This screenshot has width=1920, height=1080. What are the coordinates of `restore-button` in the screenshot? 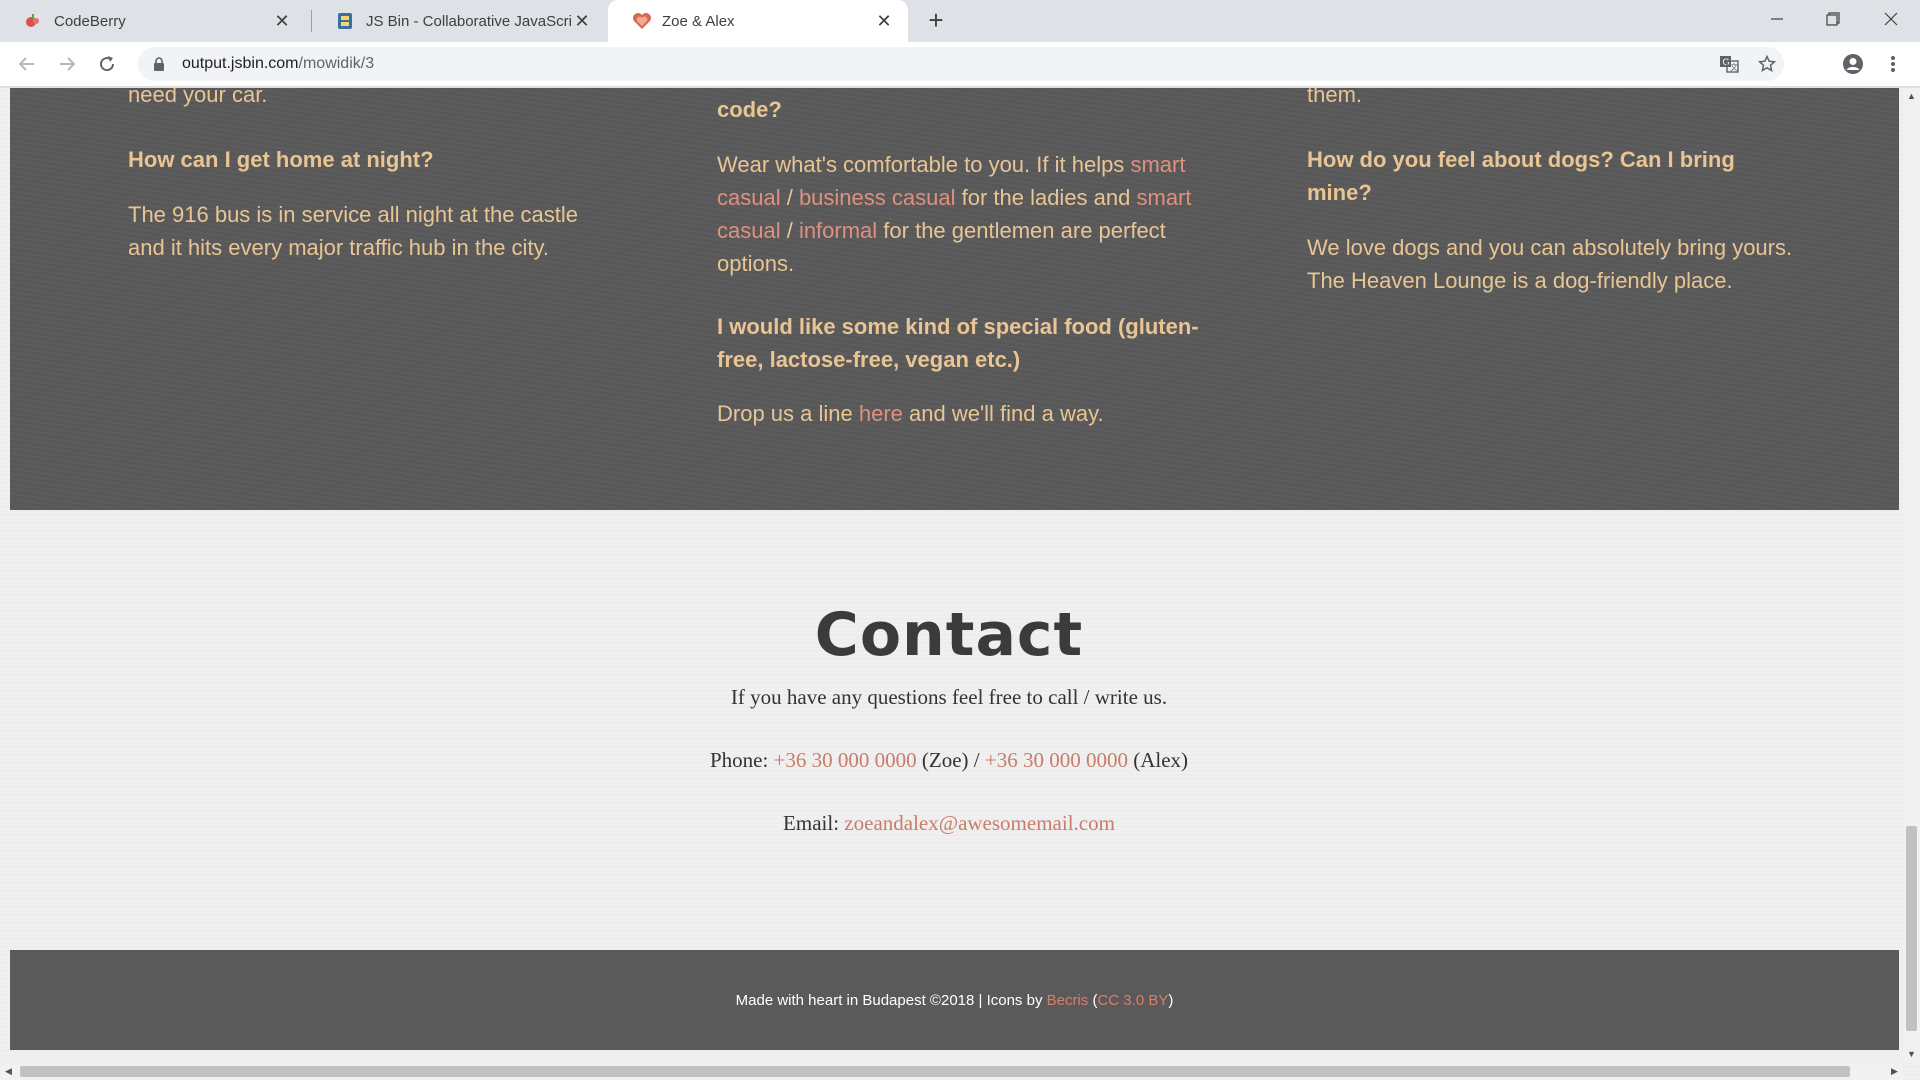 It's located at (1833, 19).